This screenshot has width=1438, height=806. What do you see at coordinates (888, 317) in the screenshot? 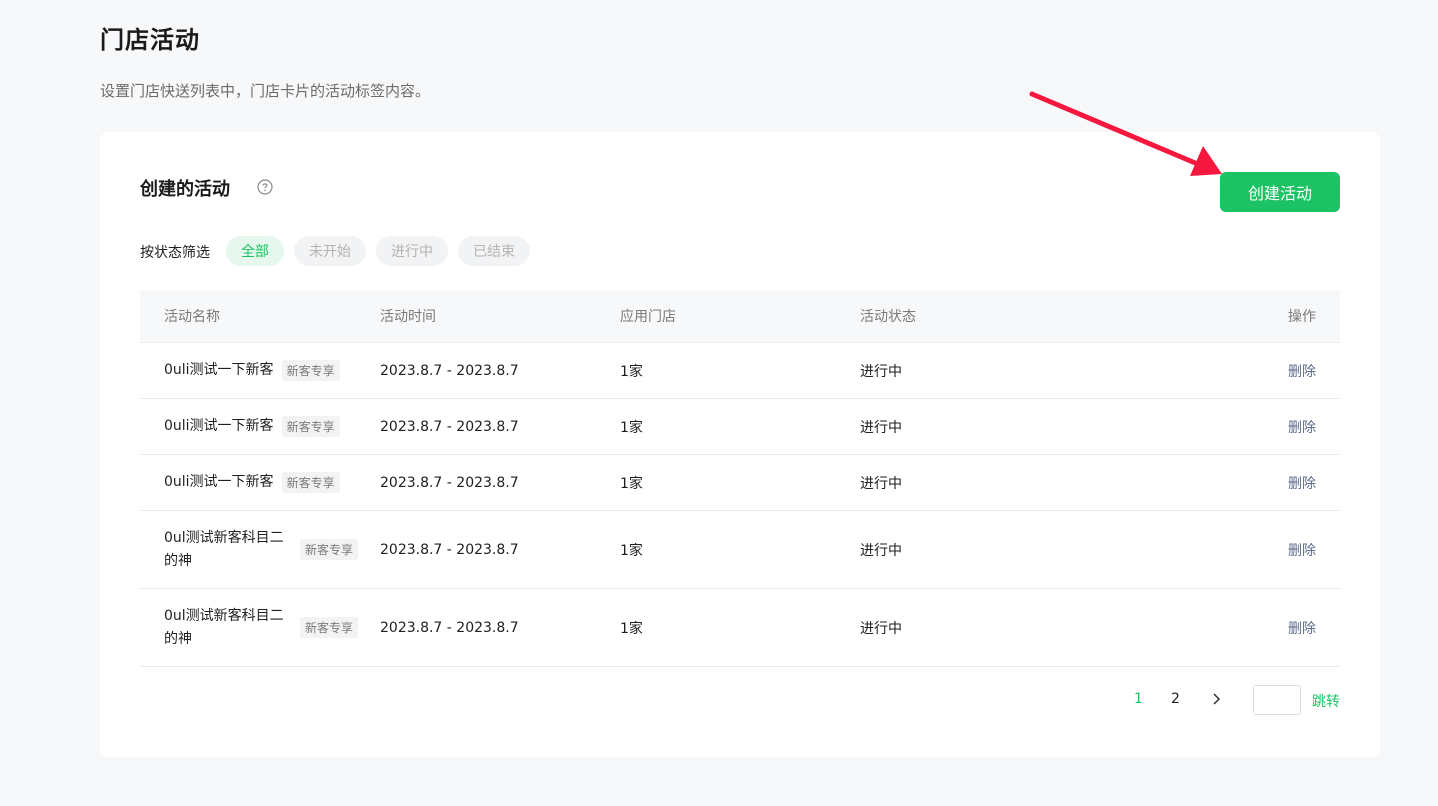
I see `column-header-status: 活动状态` at bounding box center [888, 317].